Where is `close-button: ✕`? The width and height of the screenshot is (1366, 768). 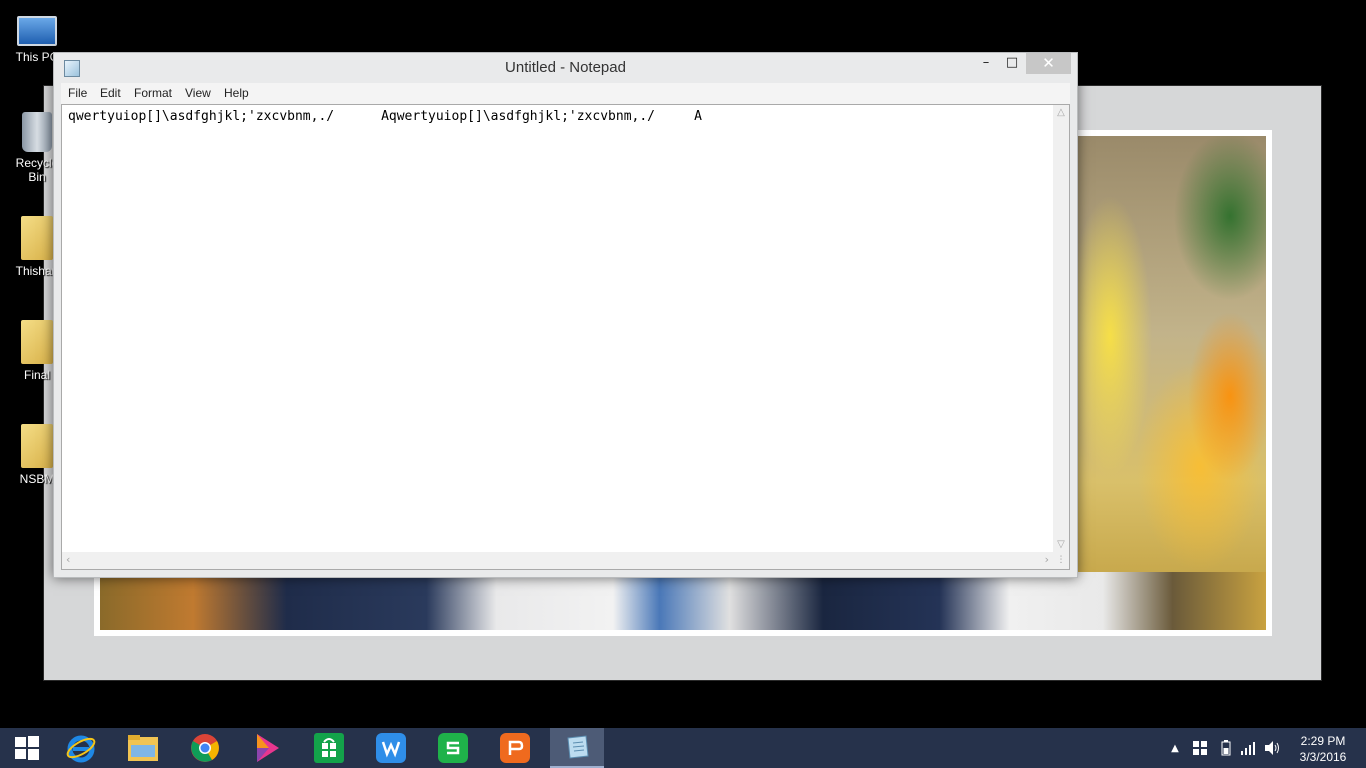
close-button: ✕ is located at coordinates (1048, 63).